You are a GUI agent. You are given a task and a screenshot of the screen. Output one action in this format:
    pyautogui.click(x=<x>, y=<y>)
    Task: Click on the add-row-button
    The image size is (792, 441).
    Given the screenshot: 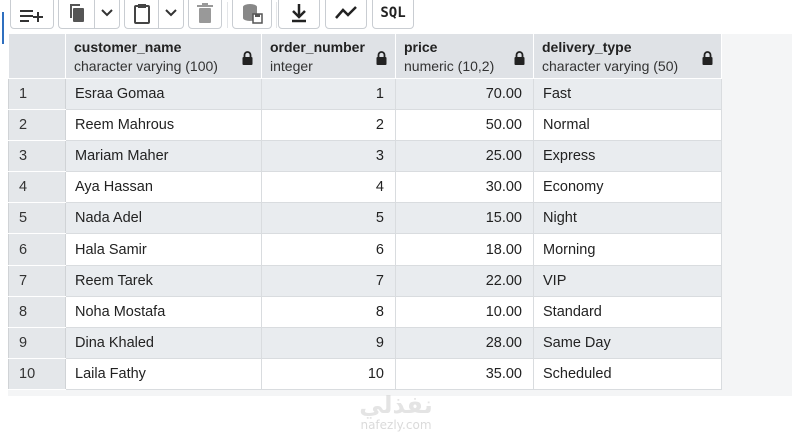 What is the action you would take?
    pyautogui.click(x=32, y=14)
    